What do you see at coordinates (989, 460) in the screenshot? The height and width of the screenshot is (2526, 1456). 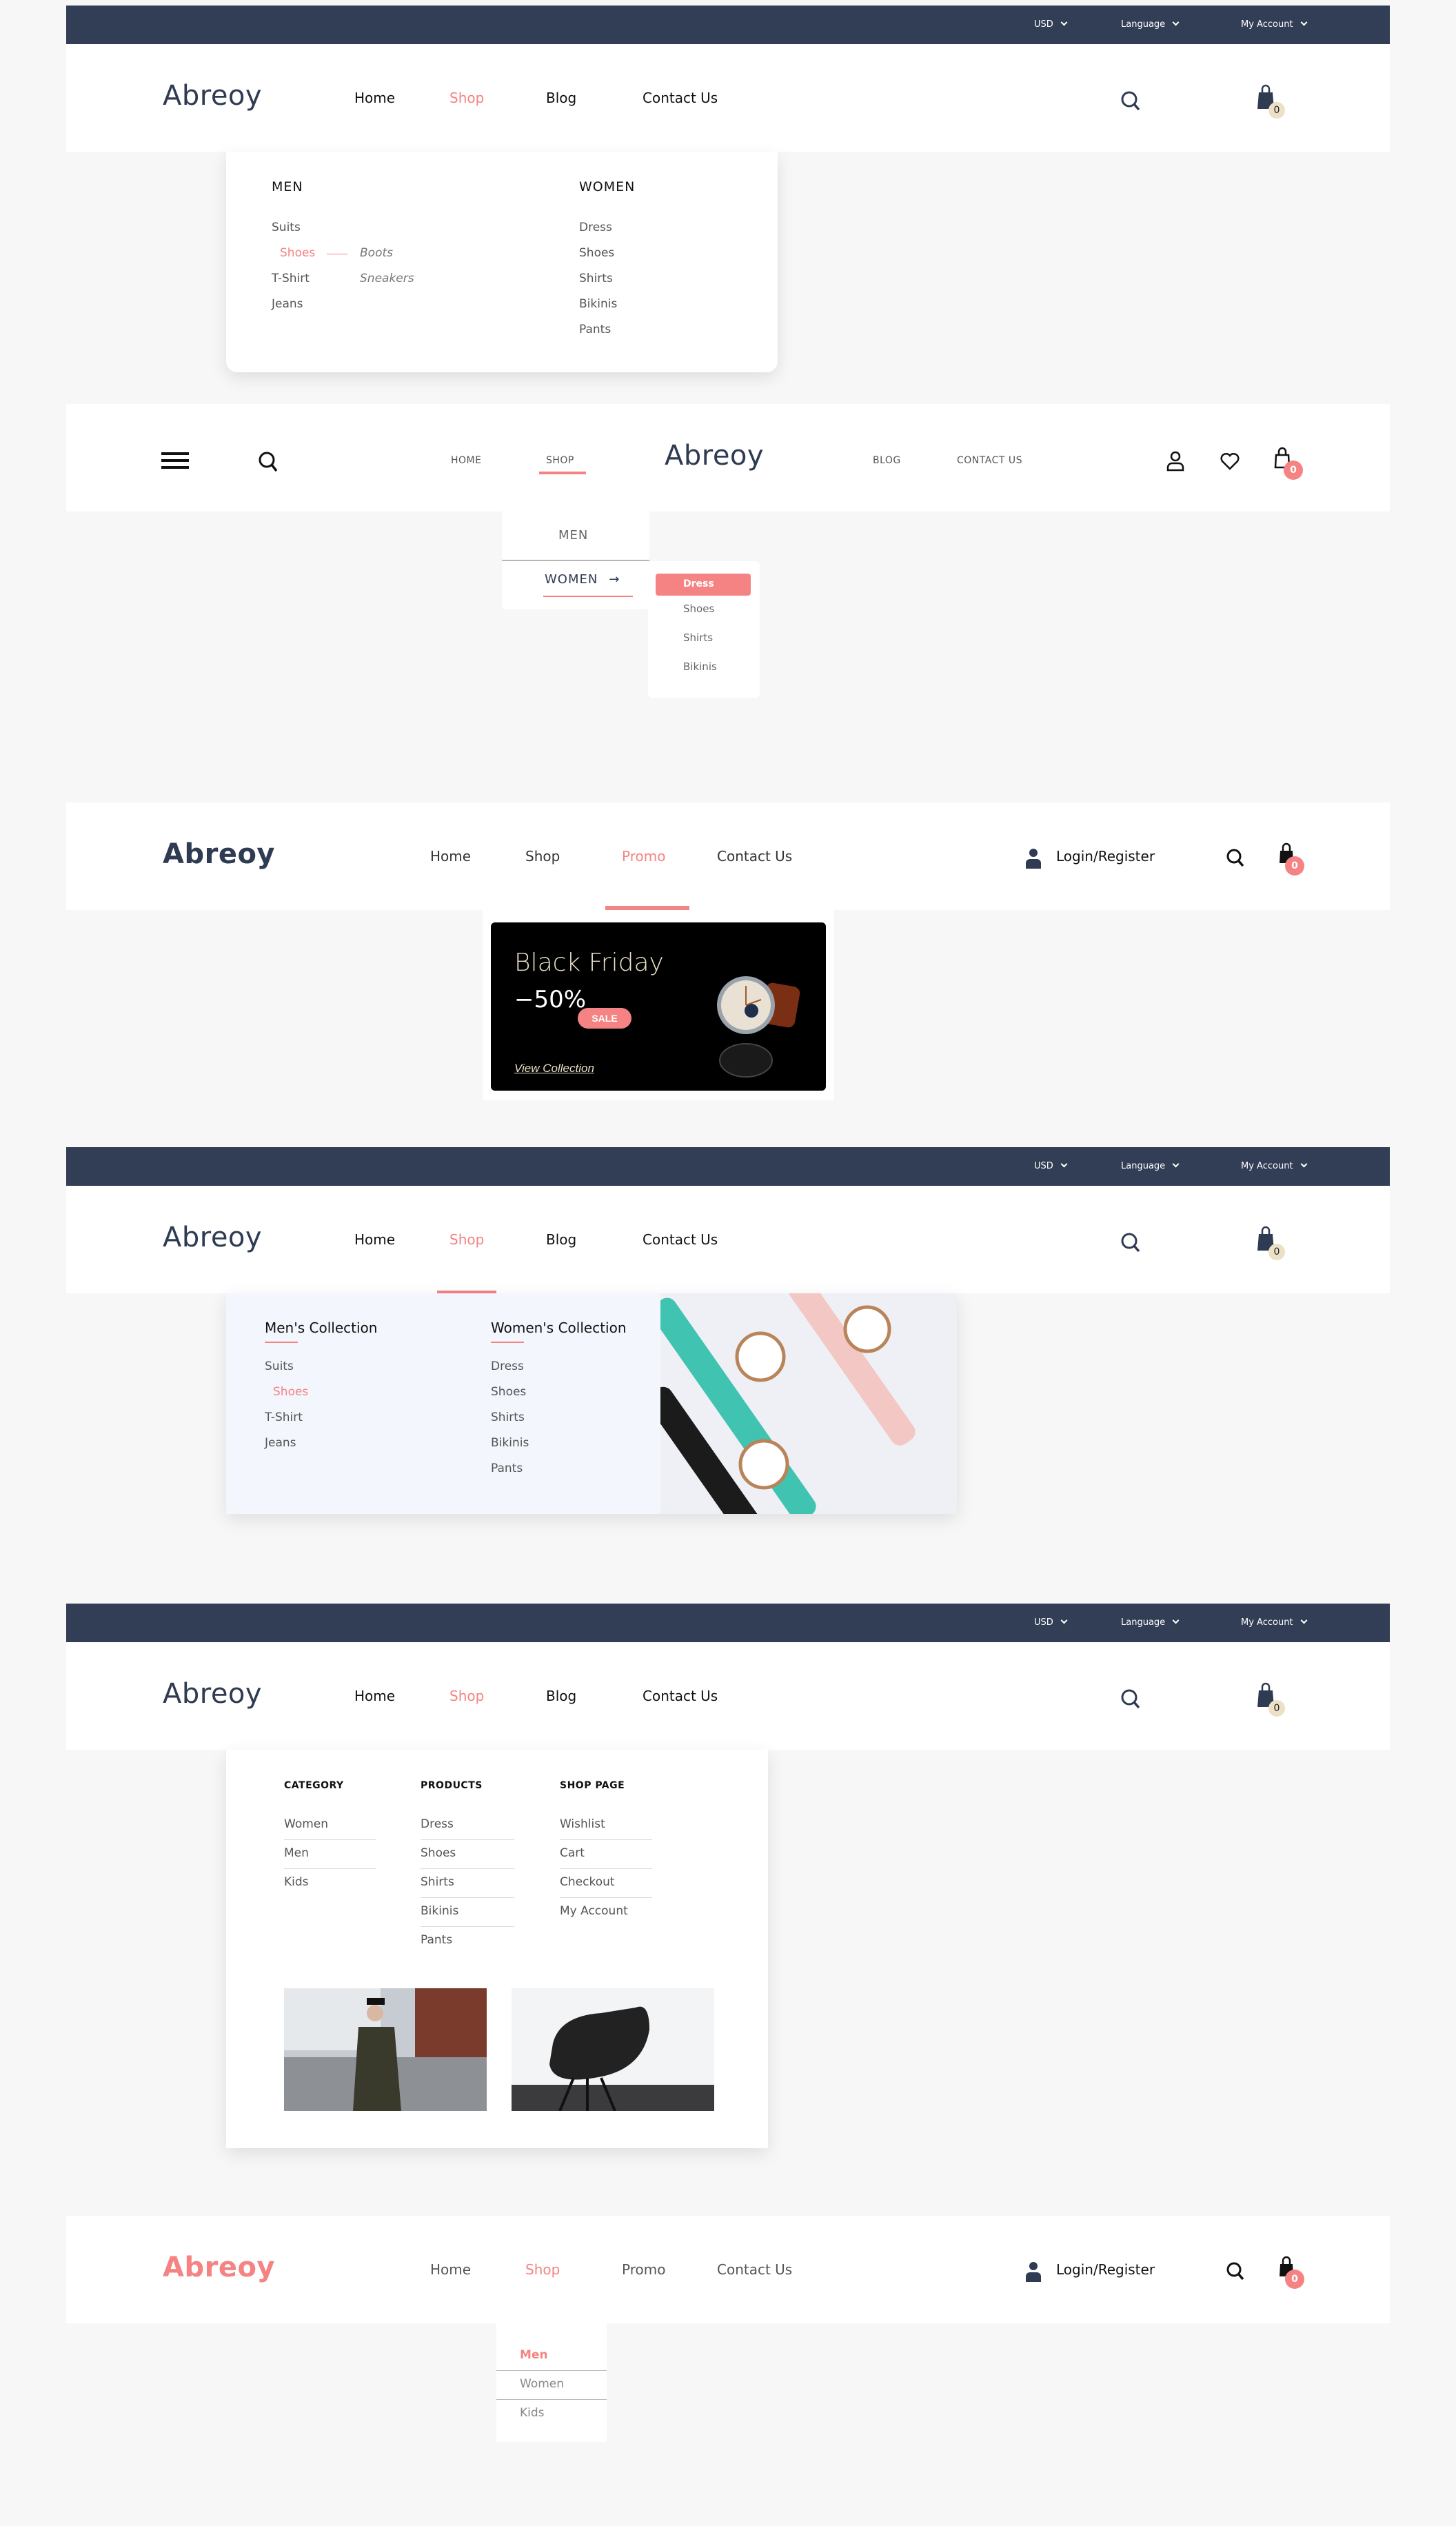 I see `nav-contact: CONTACT US` at bounding box center [989, 460].